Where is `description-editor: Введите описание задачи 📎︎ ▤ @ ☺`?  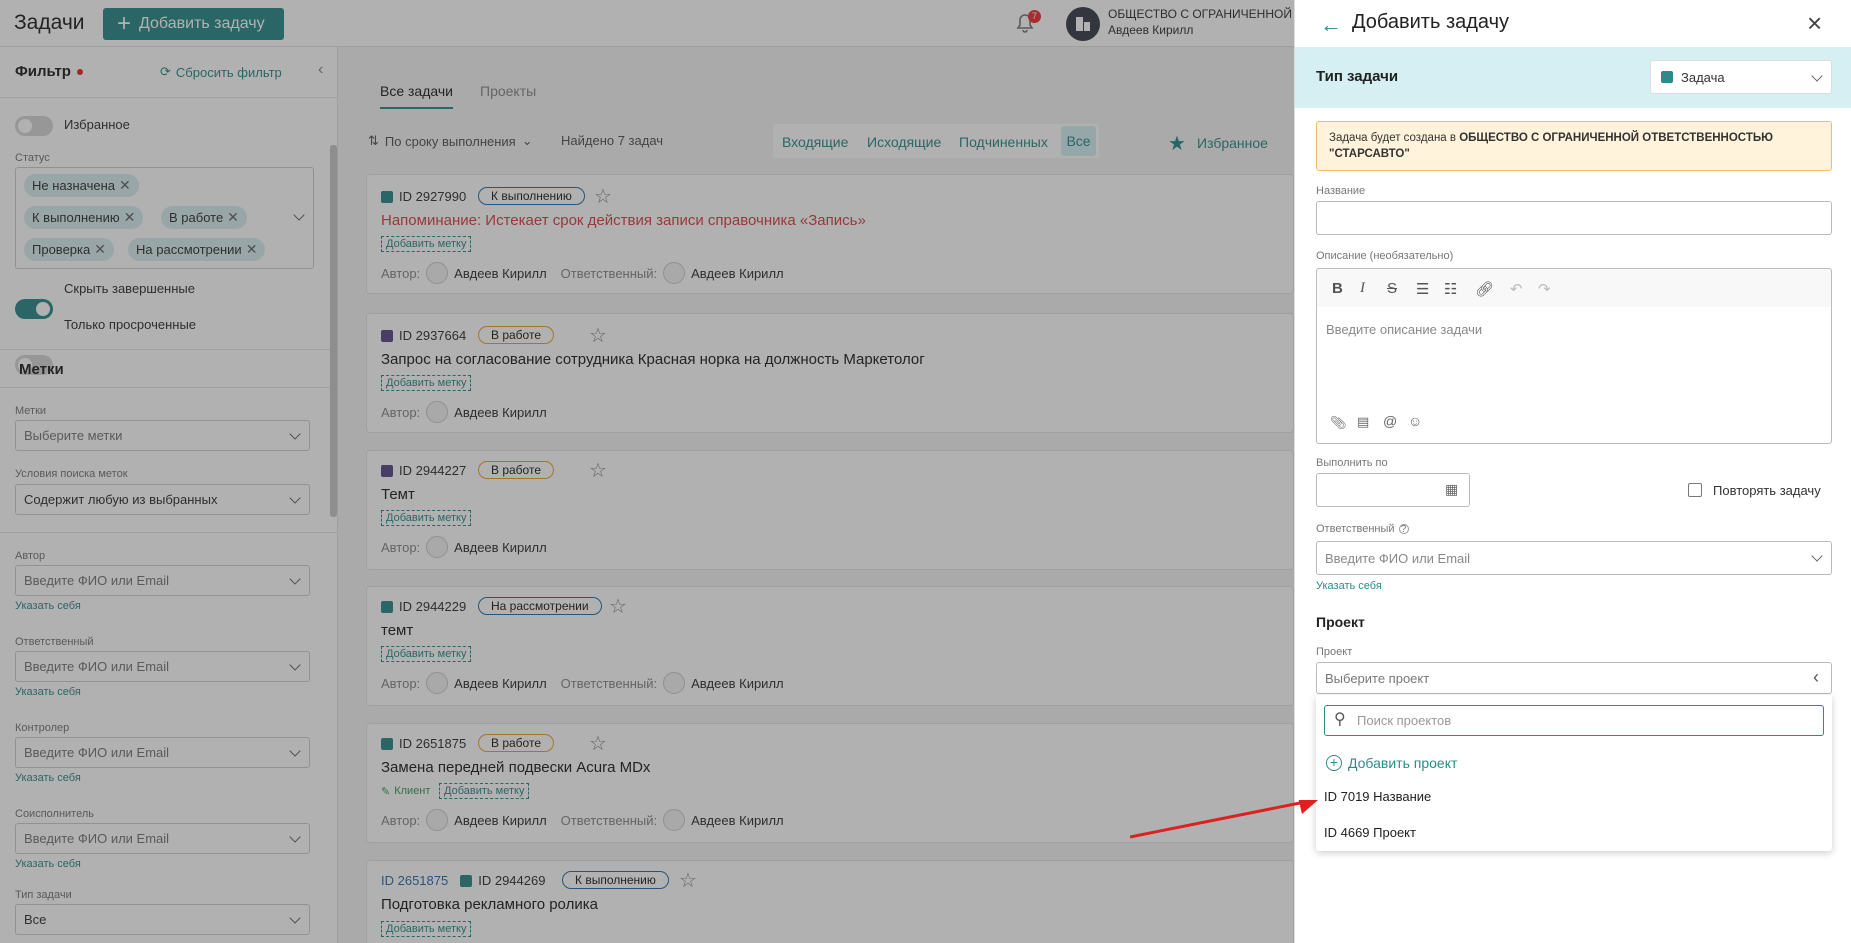 description-editor: Введите описание задачи 📎︎ ▤ @ ☺ is located at coordinates (1574, 375).